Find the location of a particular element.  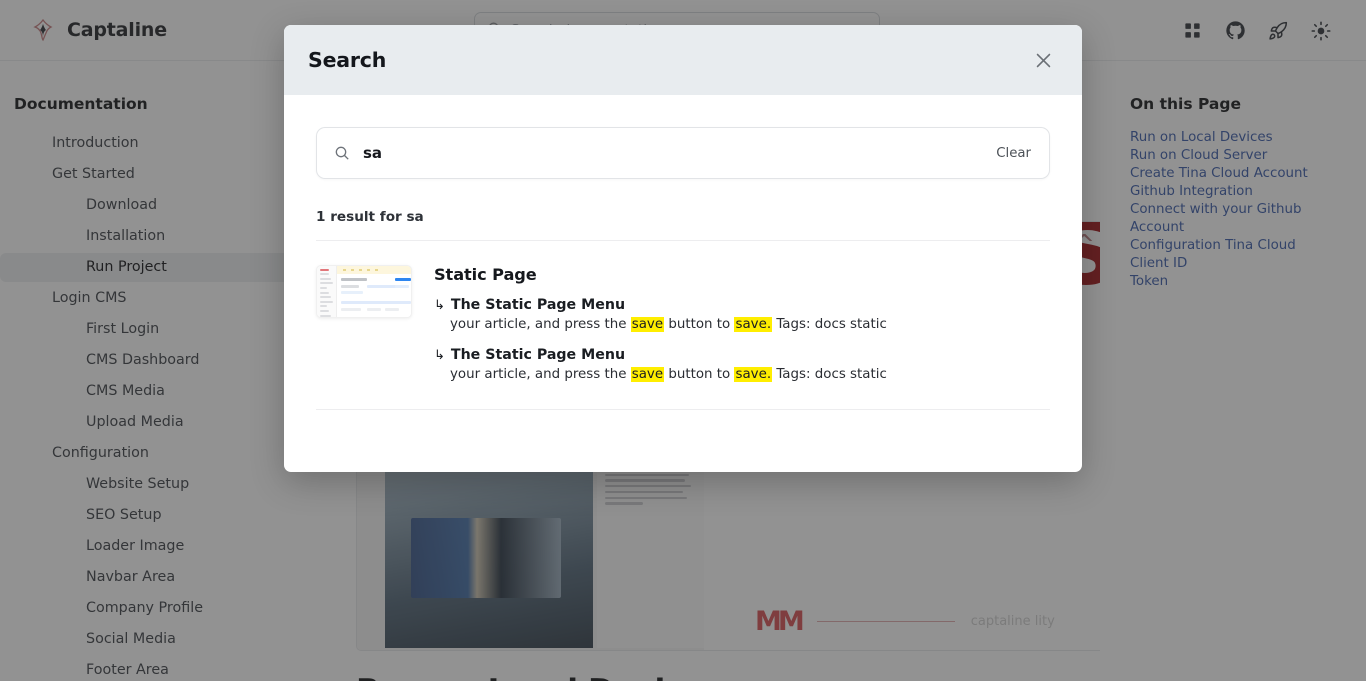

search-field-wrapper: Clear is located at coordinates (683, 153).